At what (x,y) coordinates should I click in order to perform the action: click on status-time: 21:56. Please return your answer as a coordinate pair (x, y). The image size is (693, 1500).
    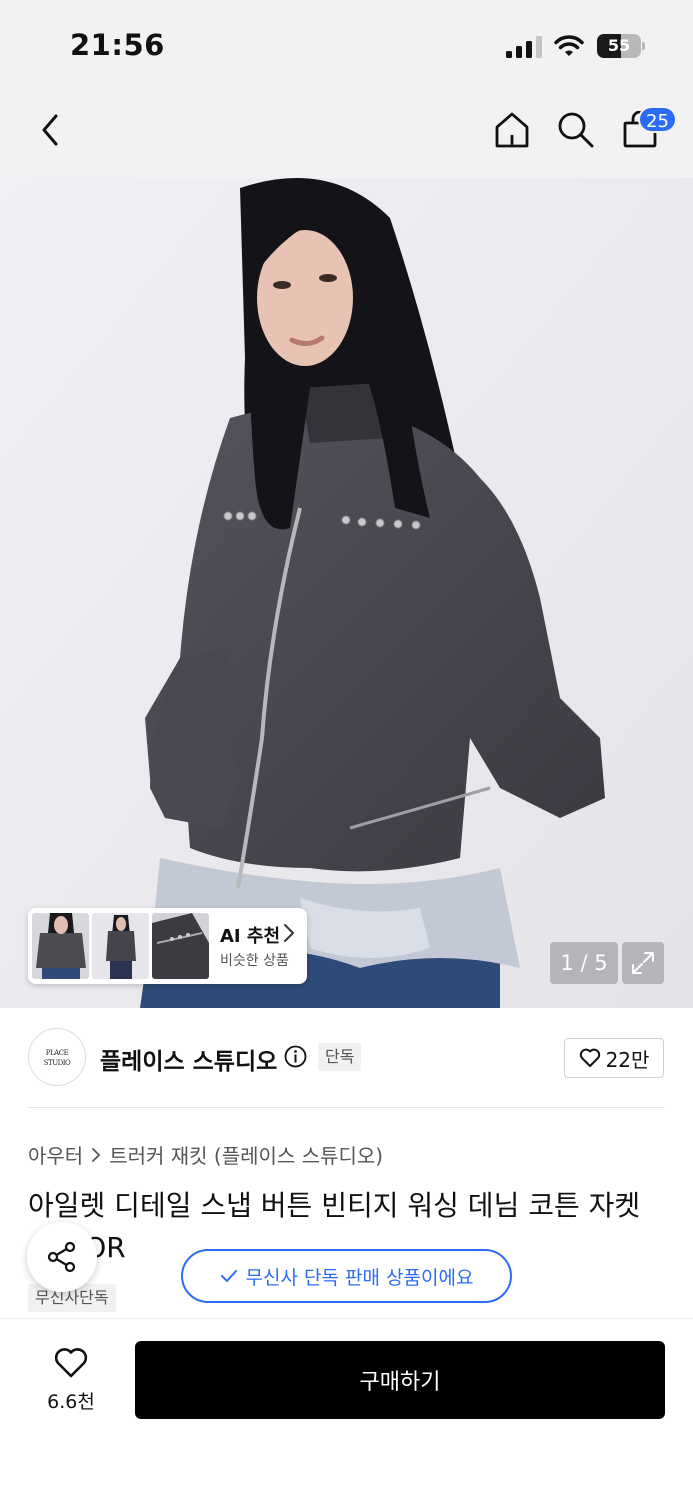
    Looking at the image, I should click on (117, 45).